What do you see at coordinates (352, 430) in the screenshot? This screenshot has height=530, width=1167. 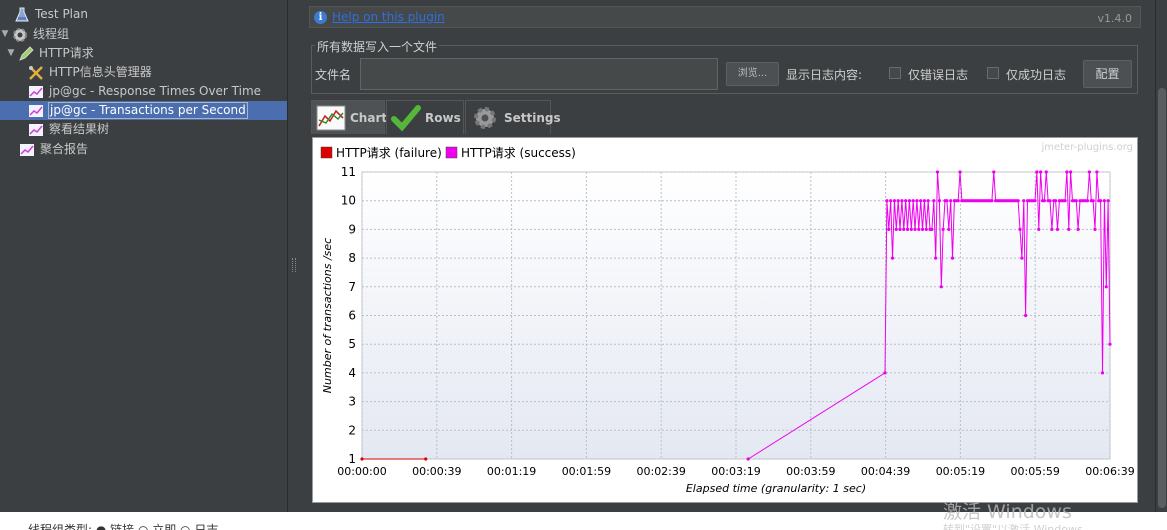 I see `y-tick-label: 2` at bounding box center [352, 430].